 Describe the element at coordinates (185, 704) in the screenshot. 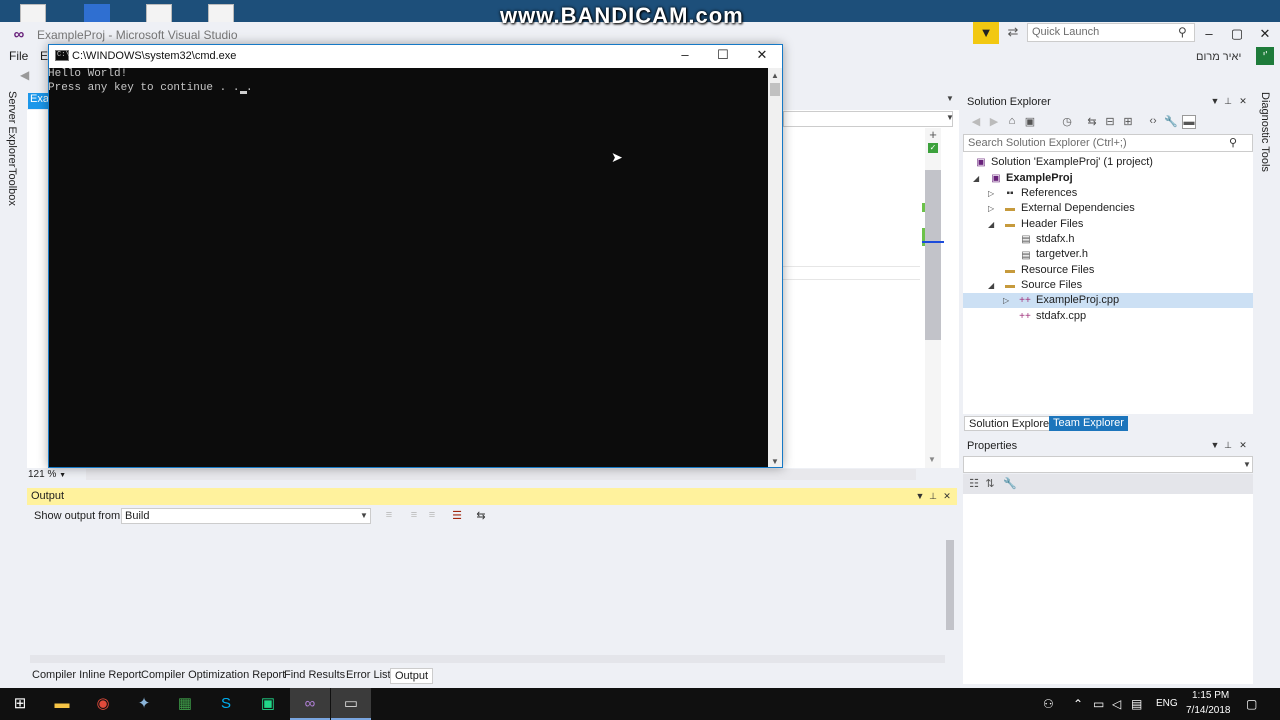

I see `excel-icon: ▦` at that location.